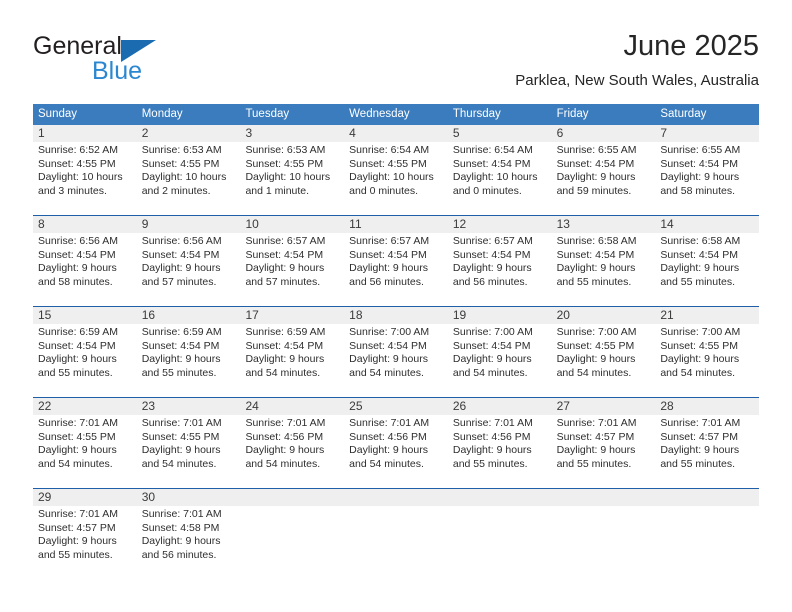 The width and height of the screenshot is (792, 612). Describe the element at coordinates (179, 554) in the screenshot. I see `day-detail-line: and 56 minutes.` at that location.